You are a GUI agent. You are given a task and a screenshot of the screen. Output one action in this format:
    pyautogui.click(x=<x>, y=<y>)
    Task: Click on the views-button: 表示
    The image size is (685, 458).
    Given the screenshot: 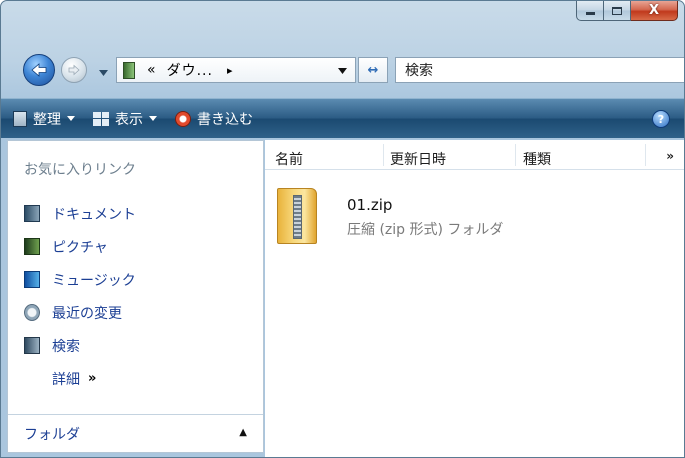 What is the action you would take?
    pyautogui.click(x=125, y=119)
    